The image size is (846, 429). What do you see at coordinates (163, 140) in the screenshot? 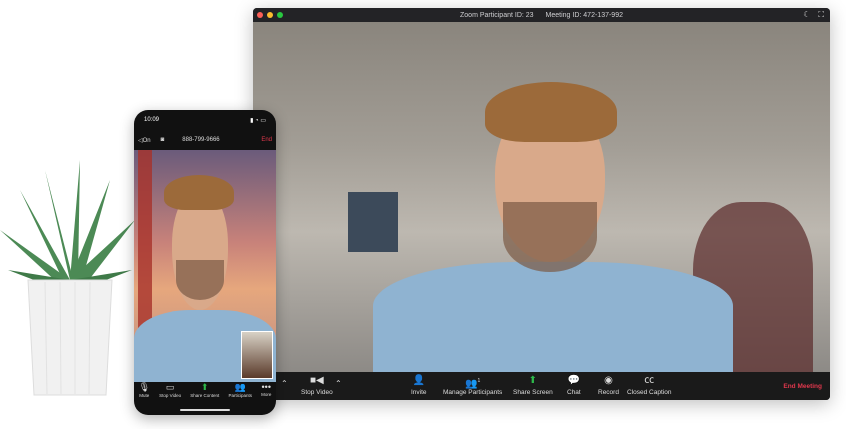
I see `switch-camera-icon: ◙` at bounding box center [163, 140].